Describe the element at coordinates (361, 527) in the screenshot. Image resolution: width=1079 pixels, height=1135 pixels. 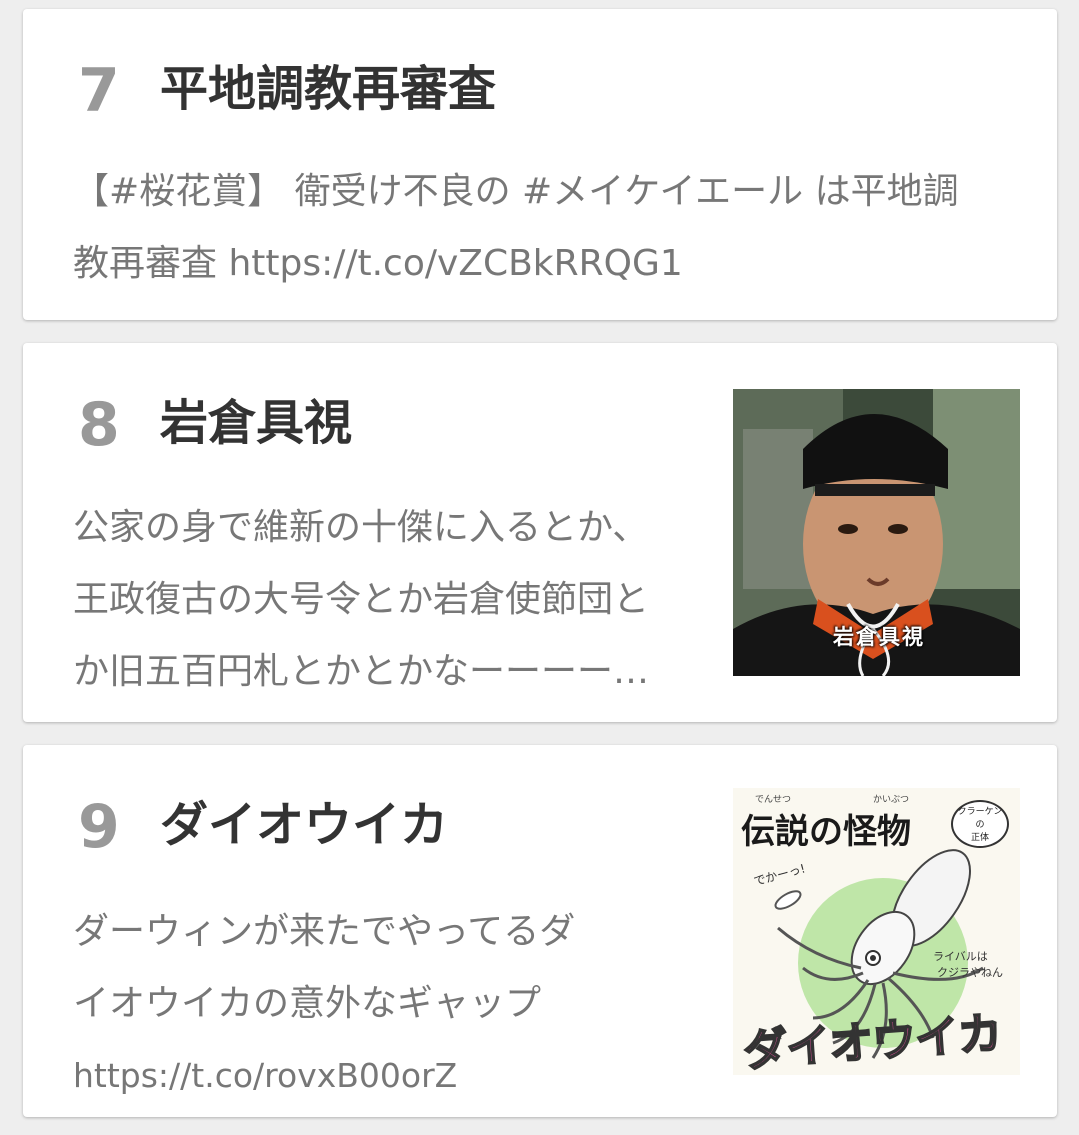
I see `description-line: 公家の身で維新の十傑に入るとか、` at that location.